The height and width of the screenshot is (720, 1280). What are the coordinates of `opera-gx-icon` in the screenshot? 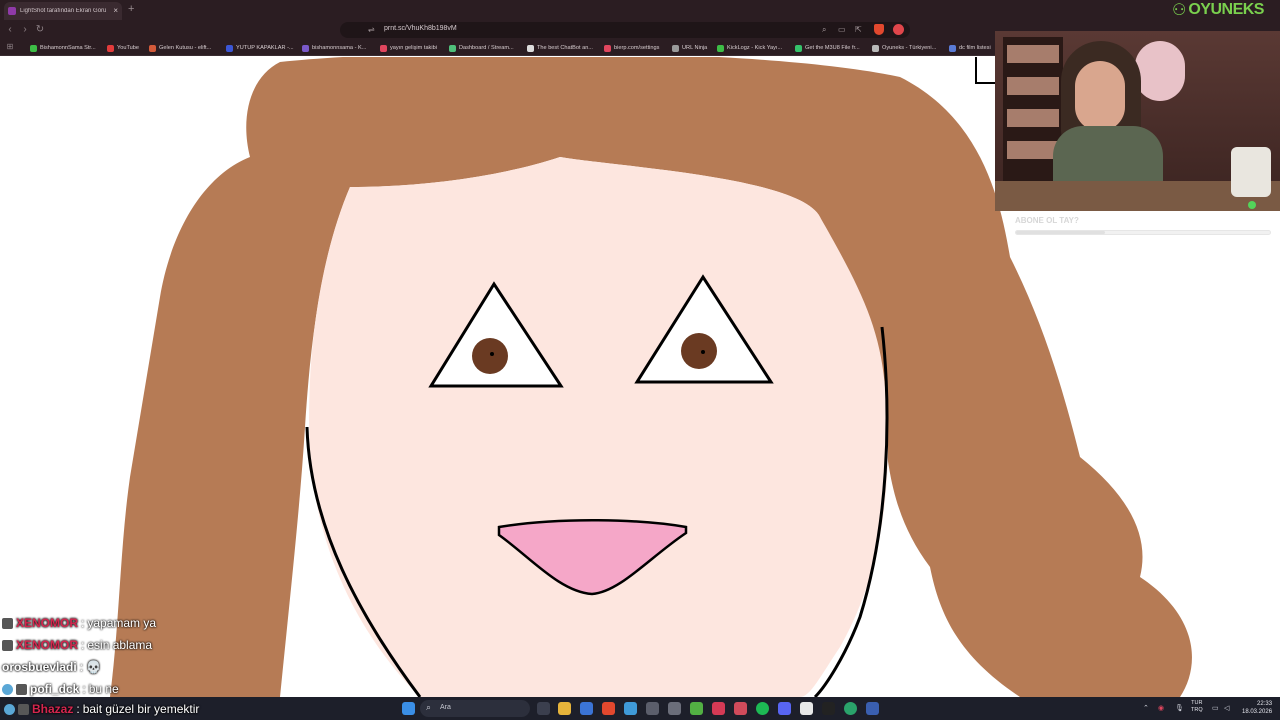 It's located at (740, 708).